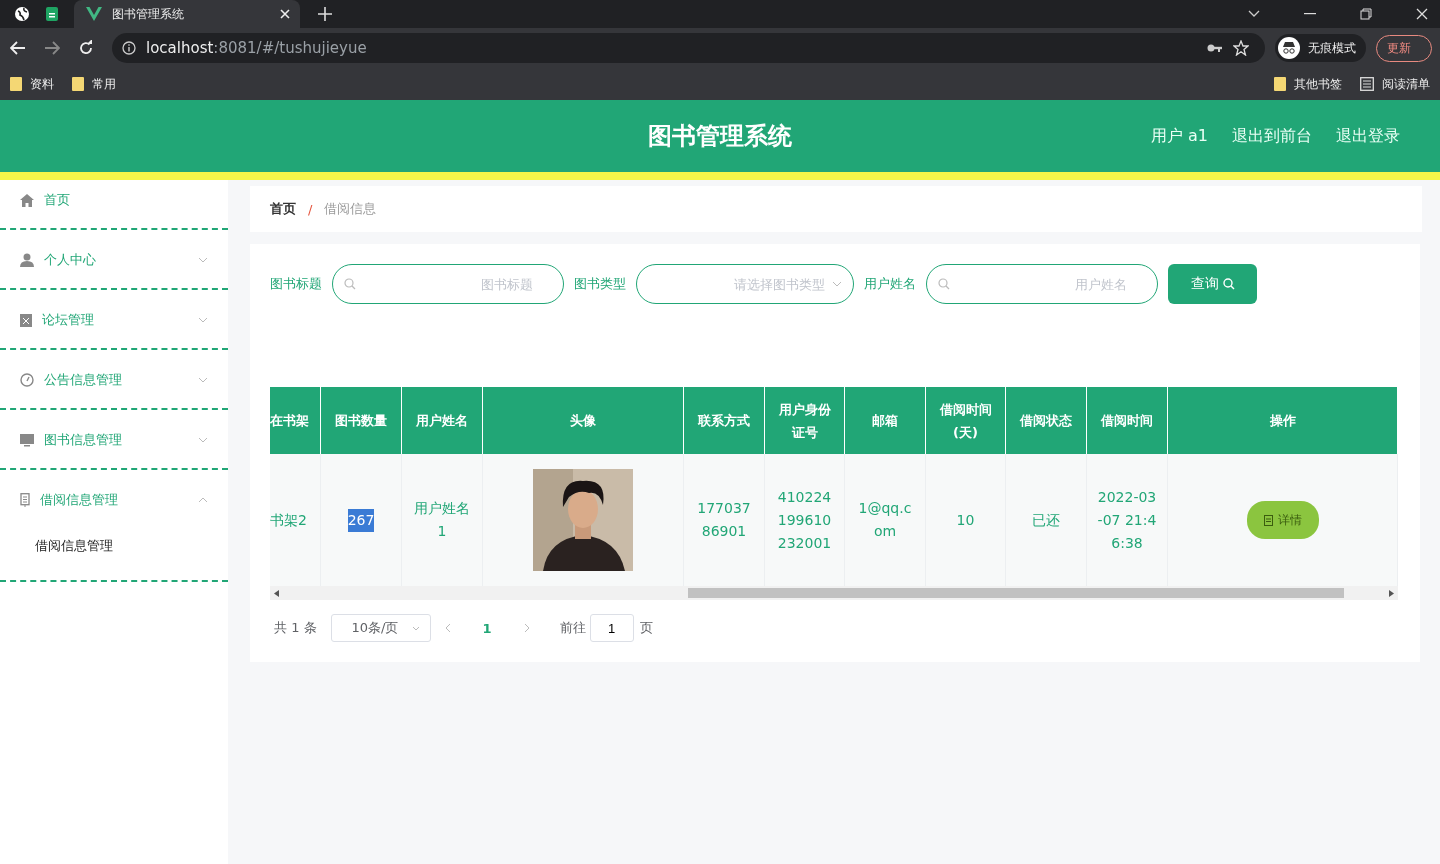 The height and width of the screenshot is (864, 1440). I want to click on total-count: 共 1 条, so click(295, 628).